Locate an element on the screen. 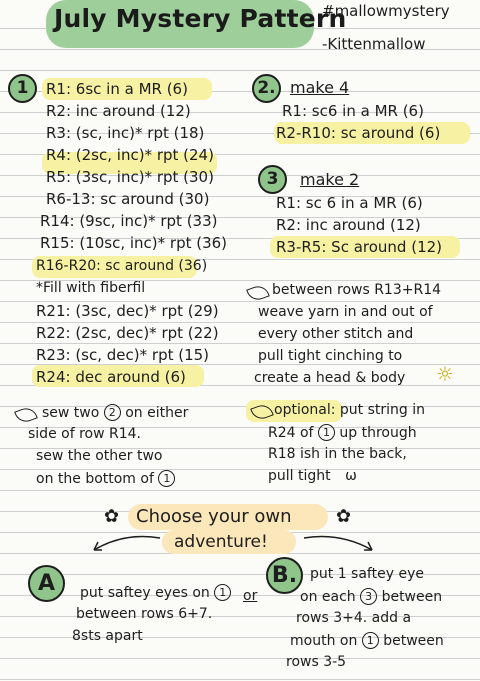 This screenshot has height=681, width=480. part-3-row: R3-R5: Sc around (12) is located at coordinates (359, 247).